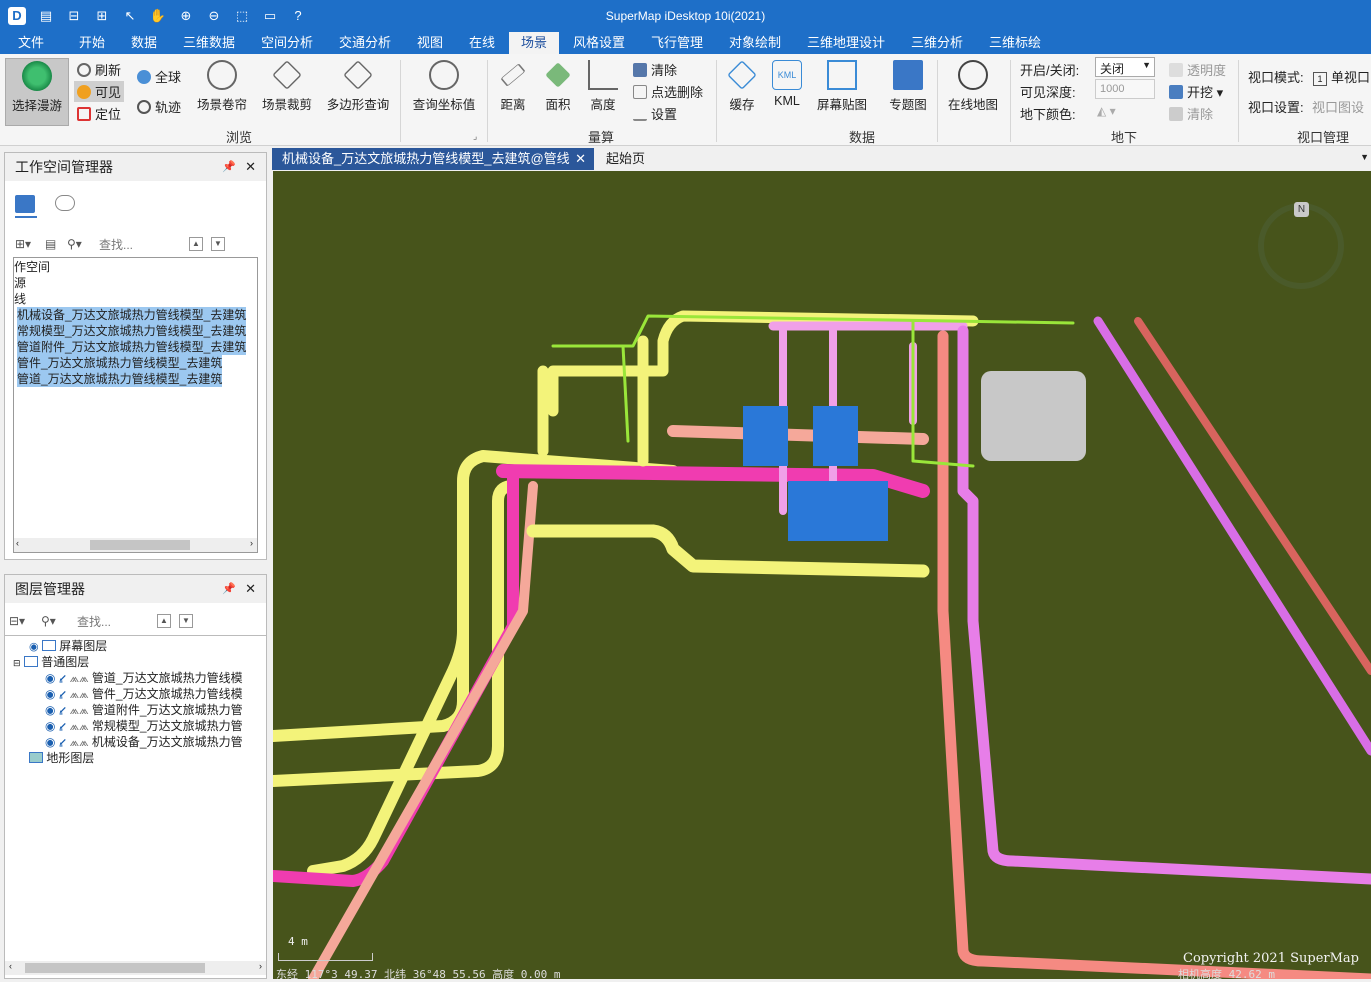  What do you see at coordinates (287, 44) in the screenshot?
I see `menu-spatial-analysis: 空间分析` at bounding box center [287, 44].